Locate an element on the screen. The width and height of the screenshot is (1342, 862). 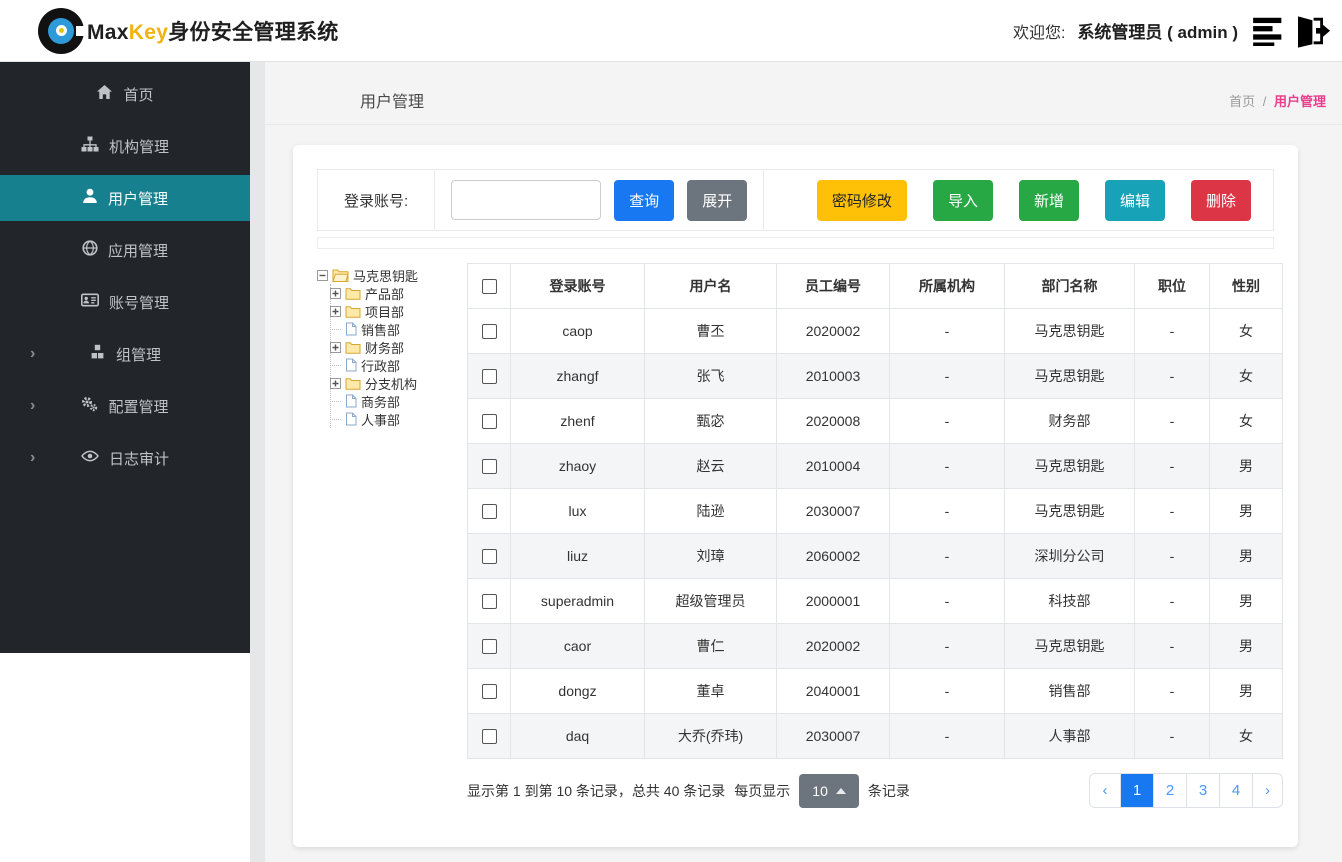
tree-node-label: 马克思钥匙 is located at coordinates (386, 276).